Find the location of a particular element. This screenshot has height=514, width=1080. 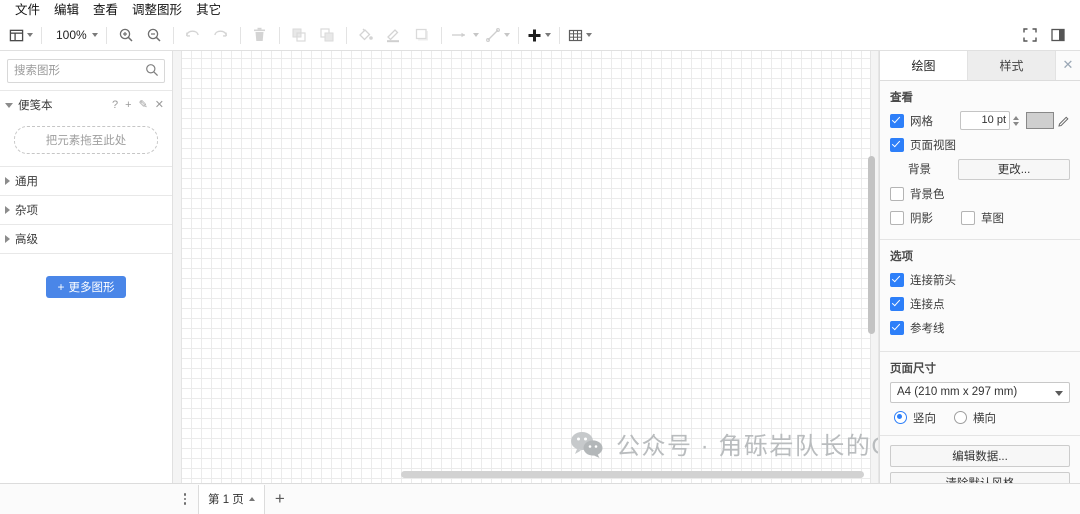

line-color-icon is located at coordinates (393, 36).